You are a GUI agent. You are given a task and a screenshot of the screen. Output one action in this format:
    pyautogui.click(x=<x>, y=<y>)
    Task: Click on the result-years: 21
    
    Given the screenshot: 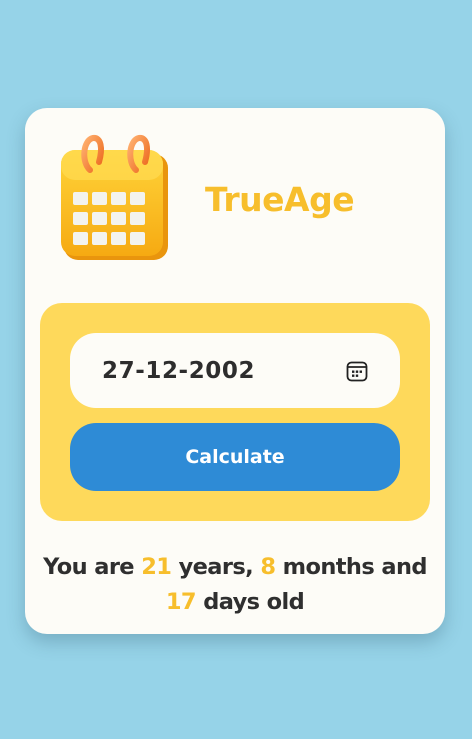 What is the action you would take?
    pyautogui.click(x=156, y=567)
    